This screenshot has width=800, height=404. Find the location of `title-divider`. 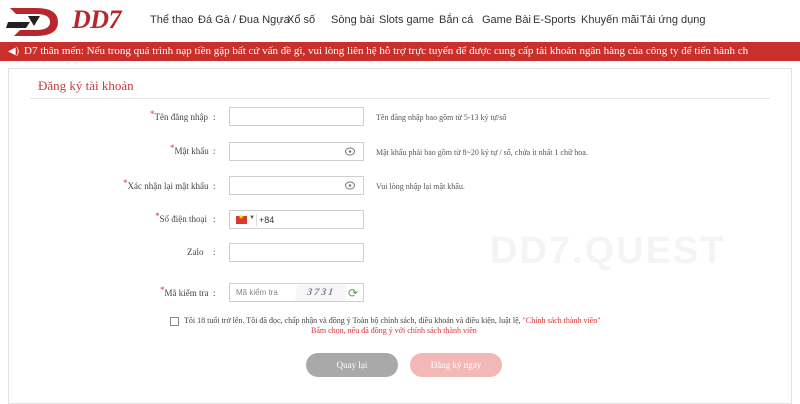

title-divider is located at coordinates (400, 98).